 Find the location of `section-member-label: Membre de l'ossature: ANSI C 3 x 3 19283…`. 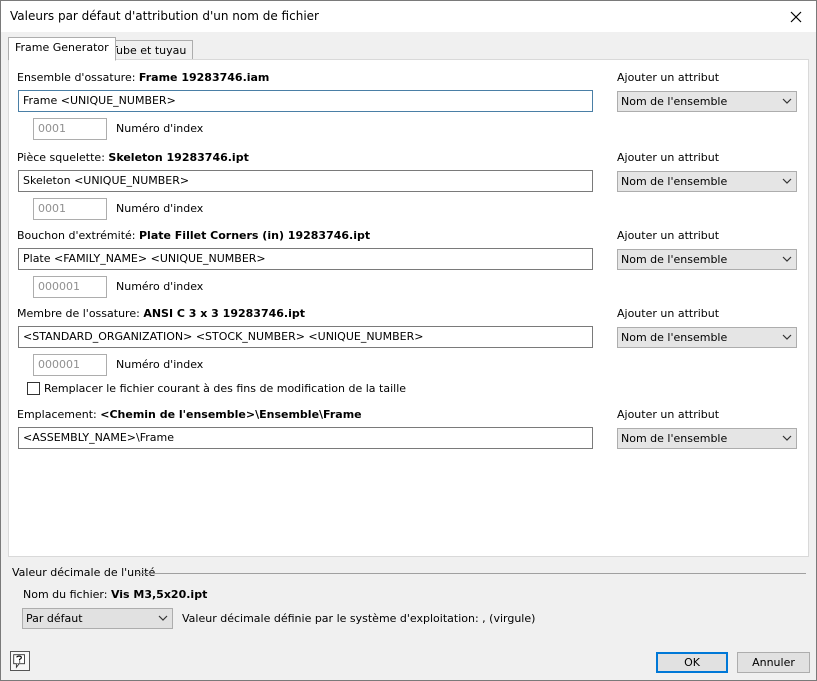

section-member-label: Membre de l'ossature: ANSI C 3 x 3 19283… is located at coordinates (161, 313).